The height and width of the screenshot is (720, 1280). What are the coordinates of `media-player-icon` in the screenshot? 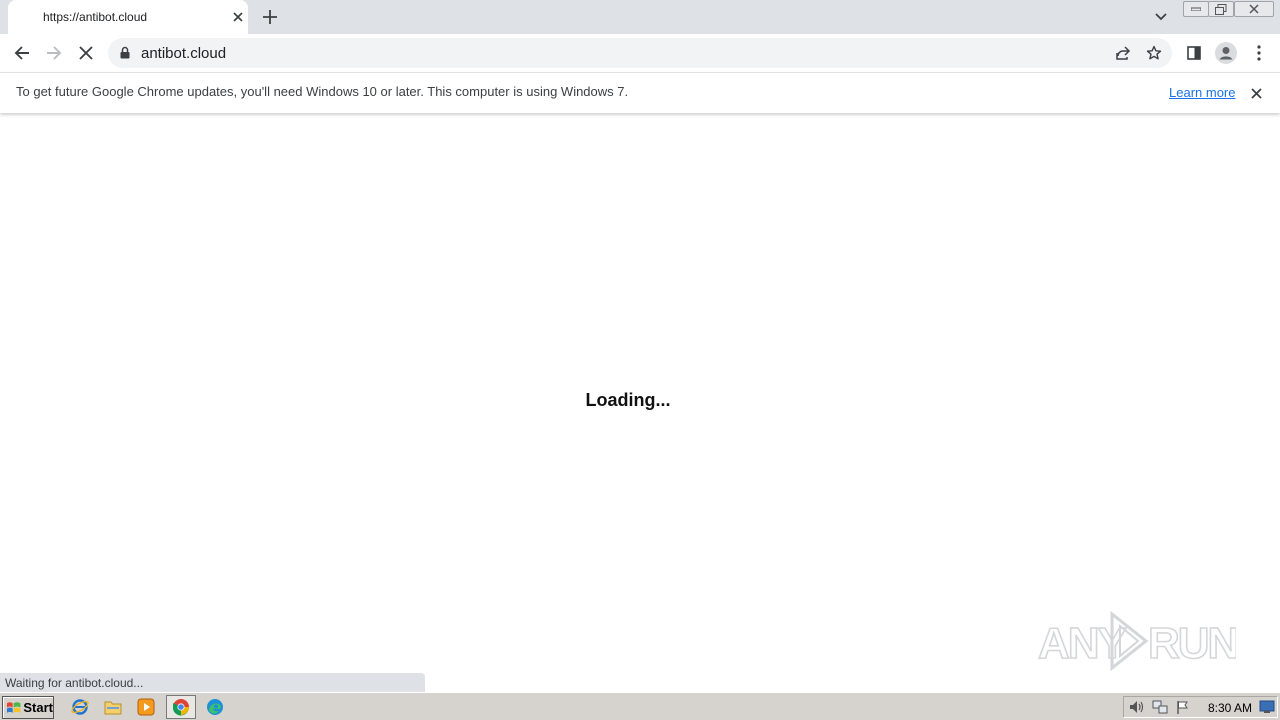 It's located at (146, 707).